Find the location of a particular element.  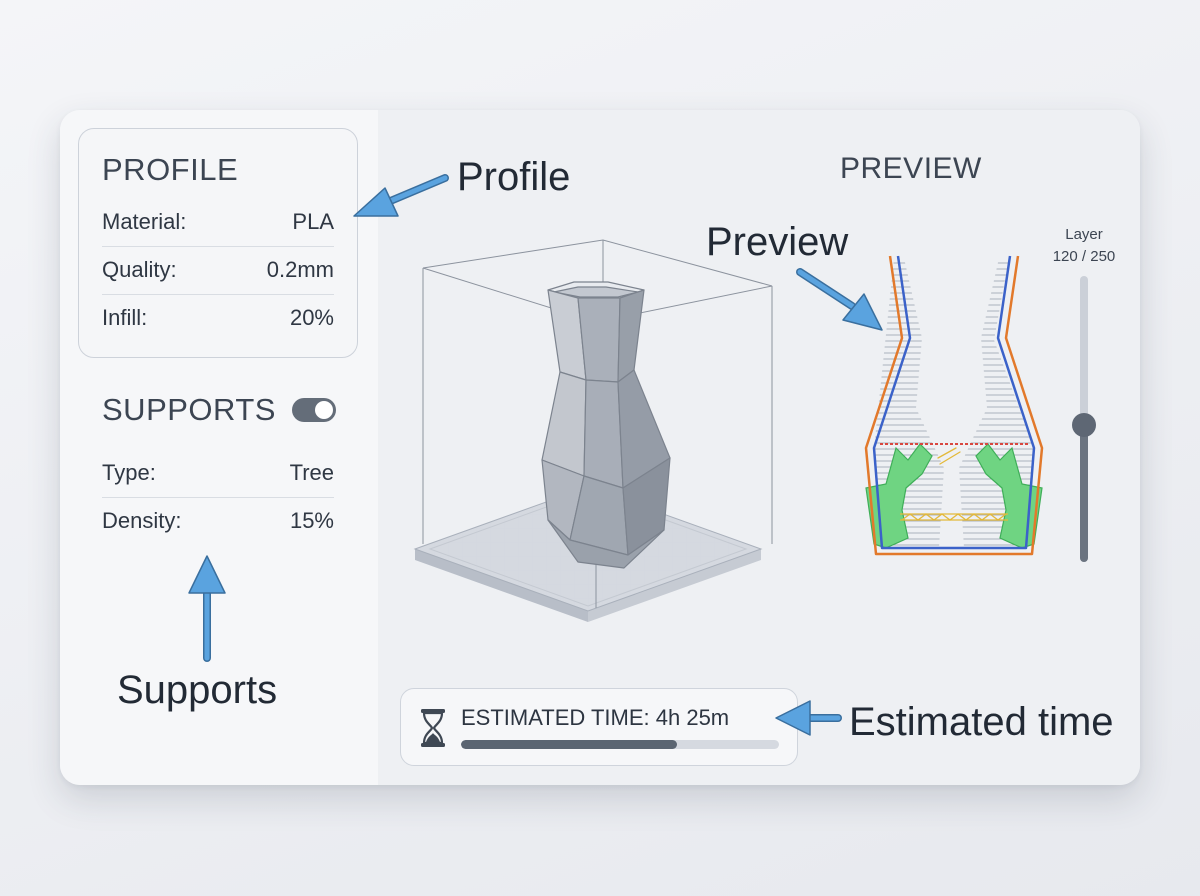

callout-profile: Profile is located at coordinates (514, 177).